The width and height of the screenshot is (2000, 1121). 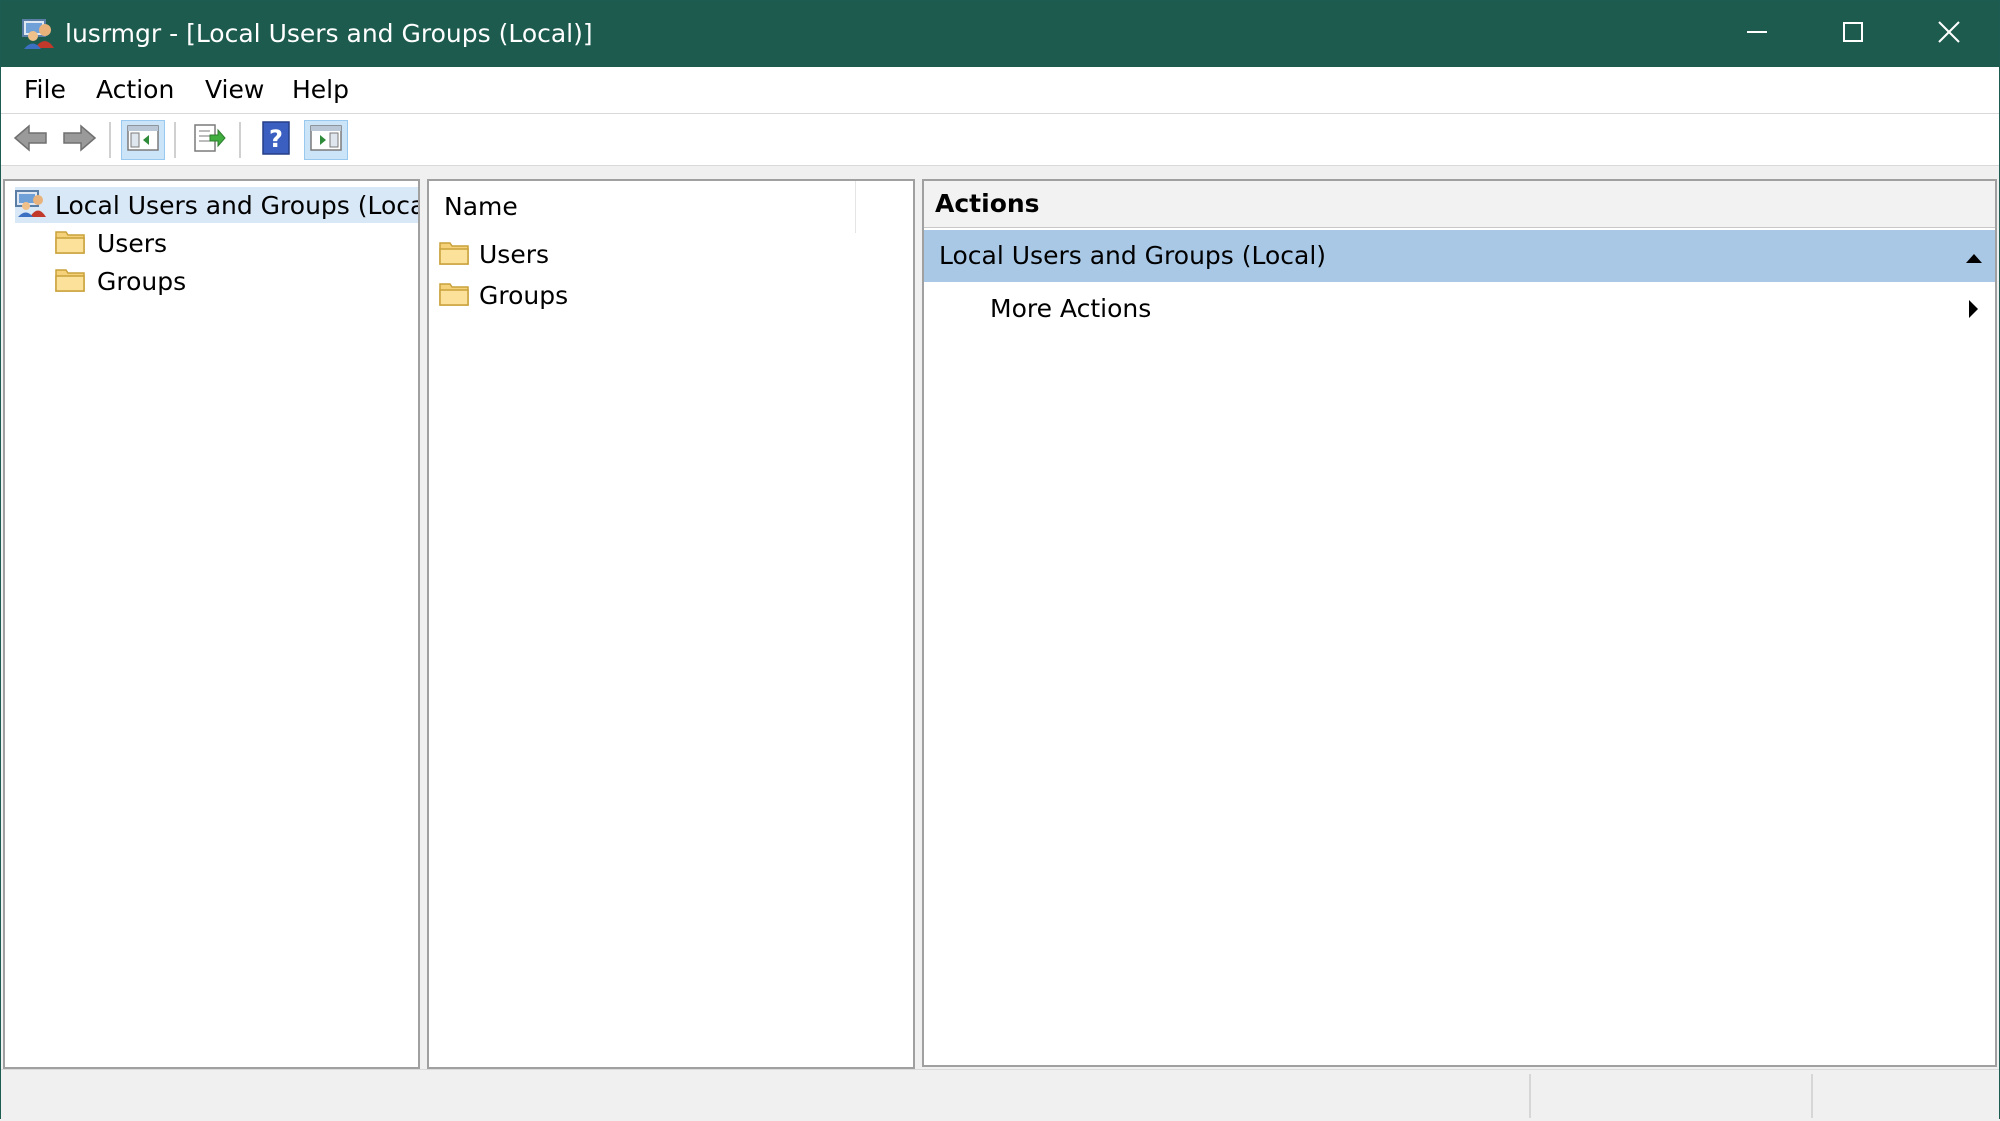 I want to click on submenu-right-arrow-icon, so click(x=1973, y=311).